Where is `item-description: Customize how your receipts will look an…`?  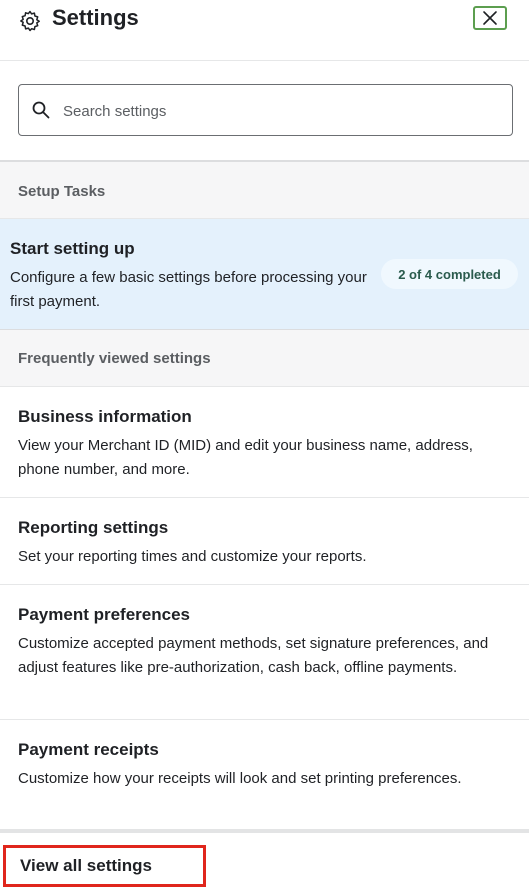 item-description: Customize how your receipts will look an… is located at coordinates (240, 778).